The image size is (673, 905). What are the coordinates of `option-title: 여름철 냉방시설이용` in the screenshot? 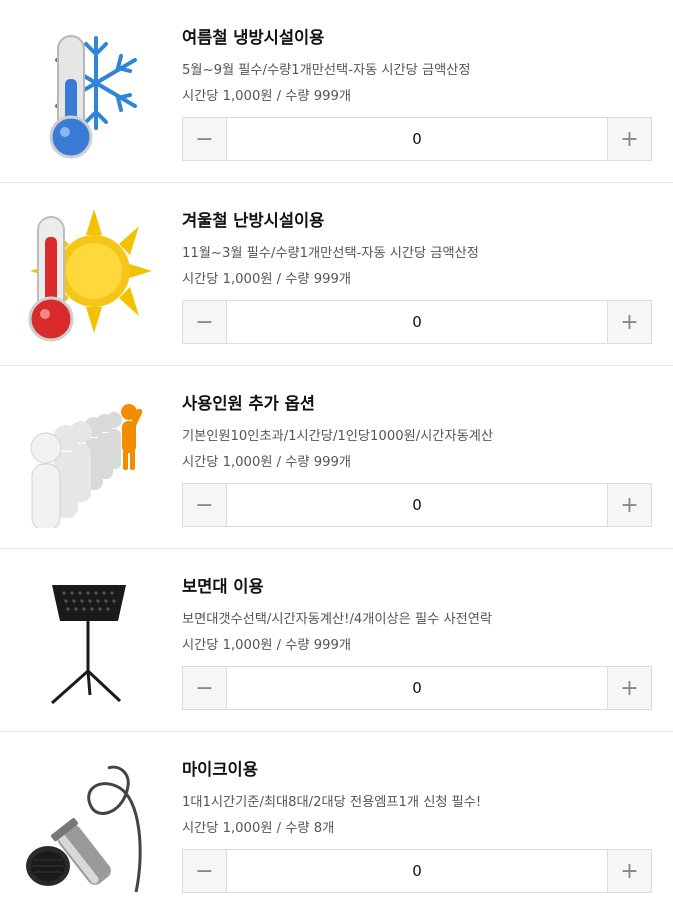 It's located at (253, 37).